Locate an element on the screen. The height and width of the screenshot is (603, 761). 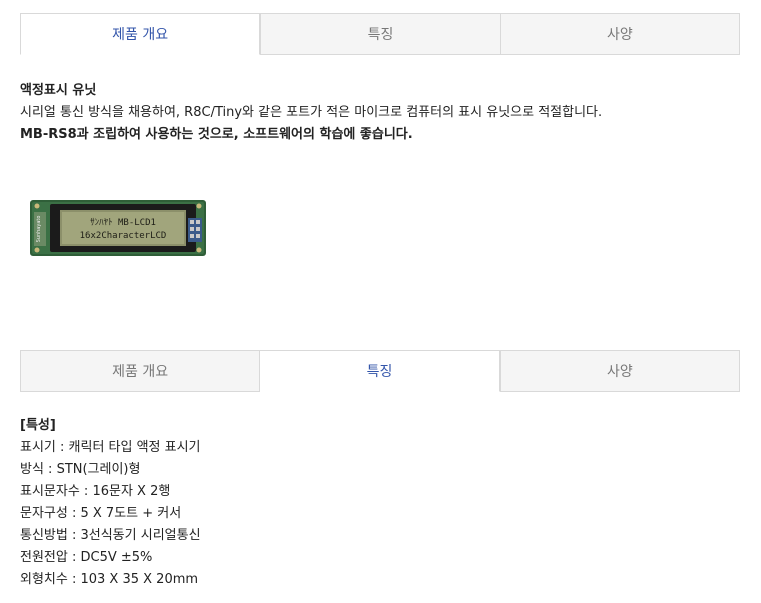
feature-item: 외형치수 : 103 X 35 X 20mm is located at coordinates (109, 579).